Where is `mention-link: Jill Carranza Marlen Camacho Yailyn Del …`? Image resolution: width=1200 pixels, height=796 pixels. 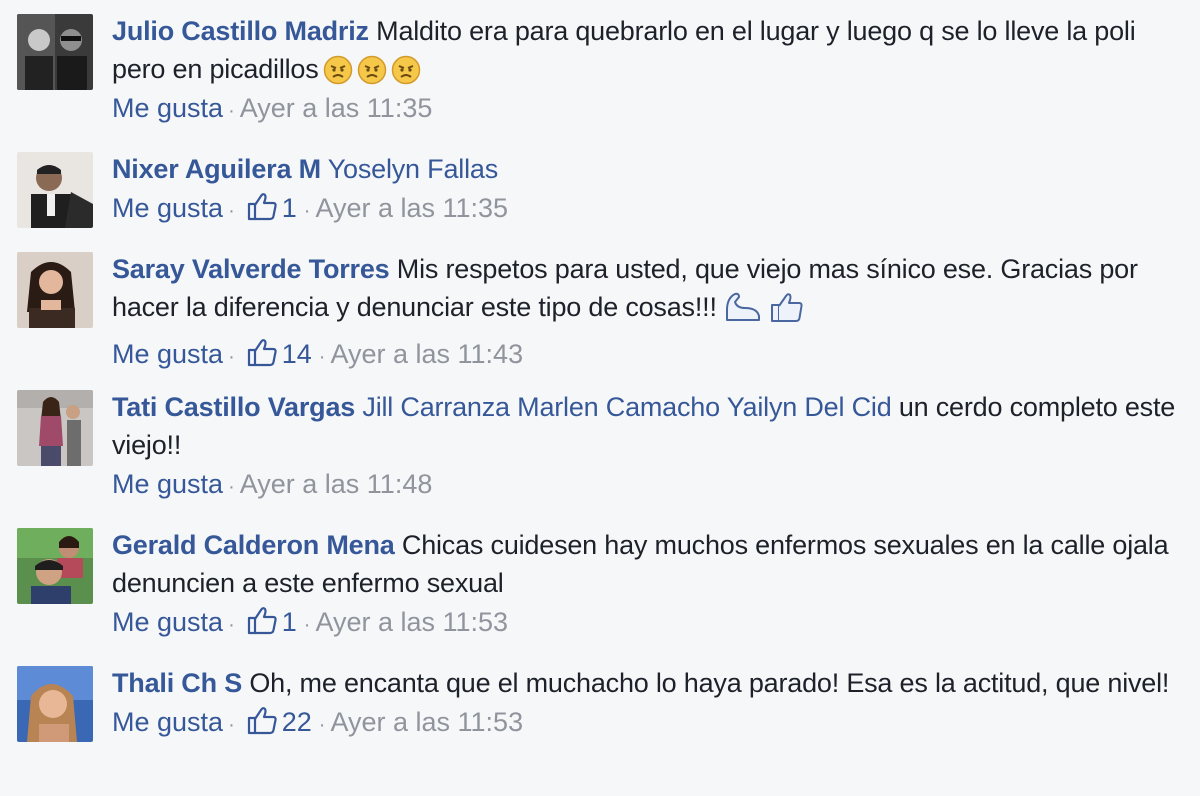
mention-link: Jill Carranza Marlen Camacho Yailyn Del … is located at coordinates (626, 407).